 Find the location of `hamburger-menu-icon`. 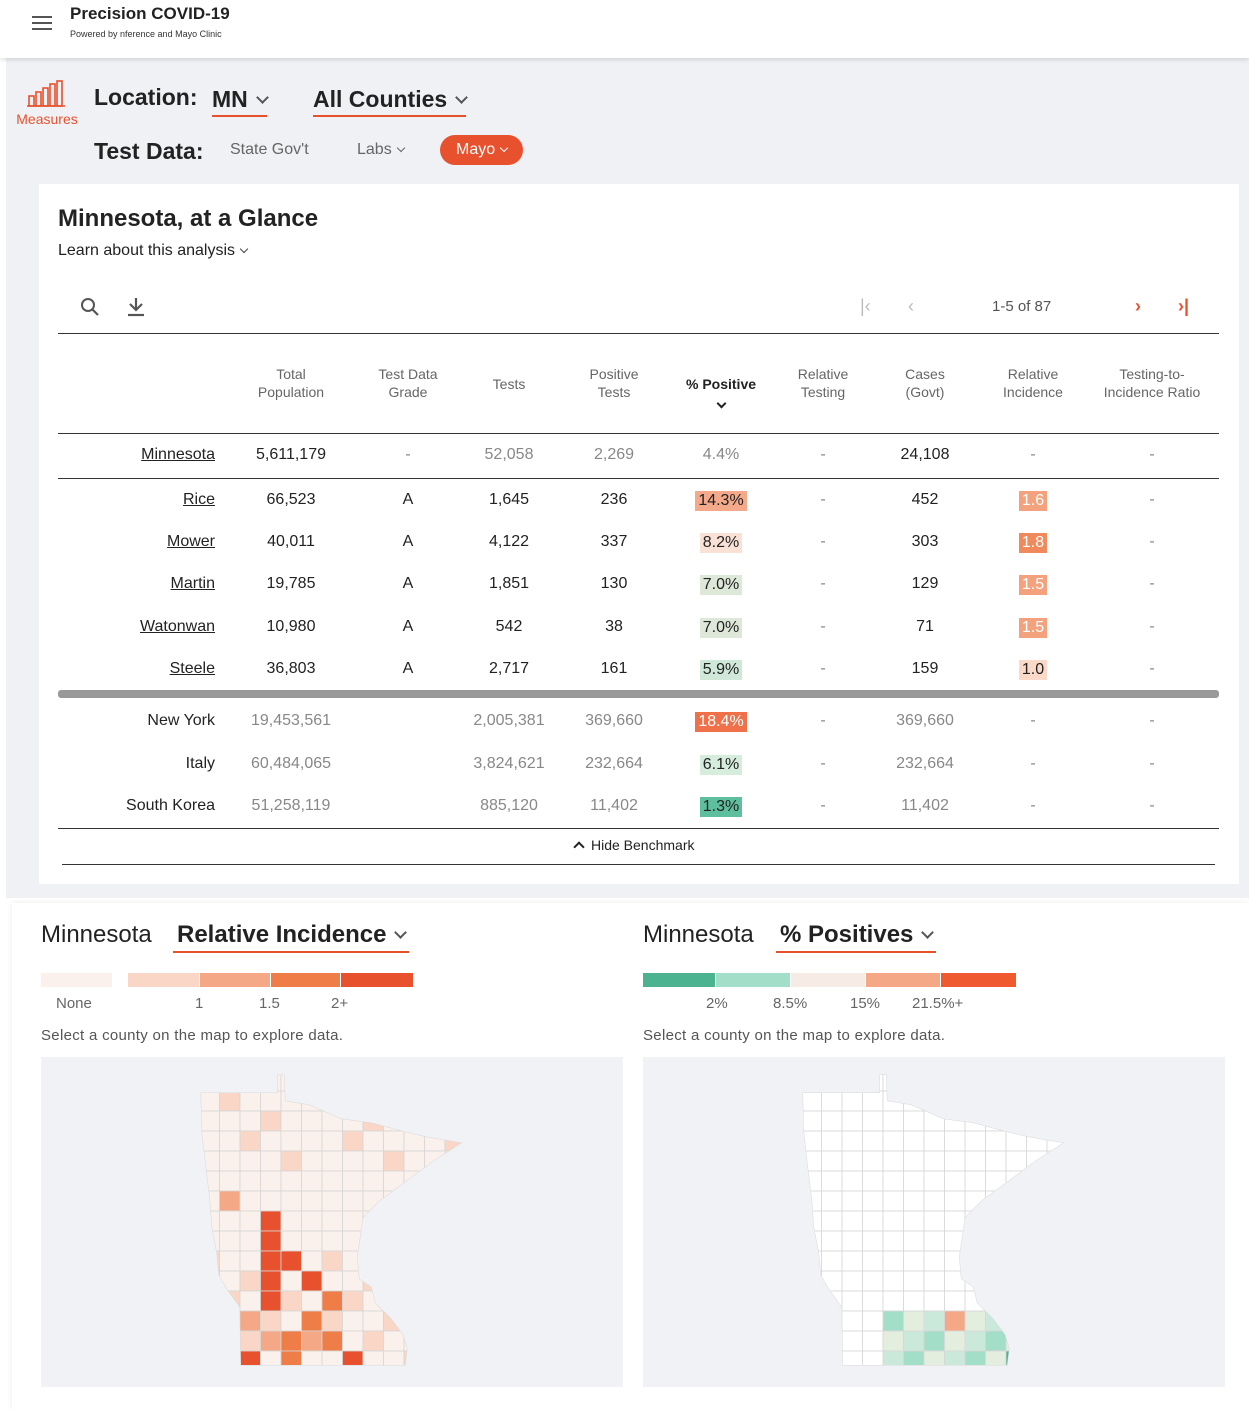

hamburger-menu-icon is located at coordinates (42, 24).